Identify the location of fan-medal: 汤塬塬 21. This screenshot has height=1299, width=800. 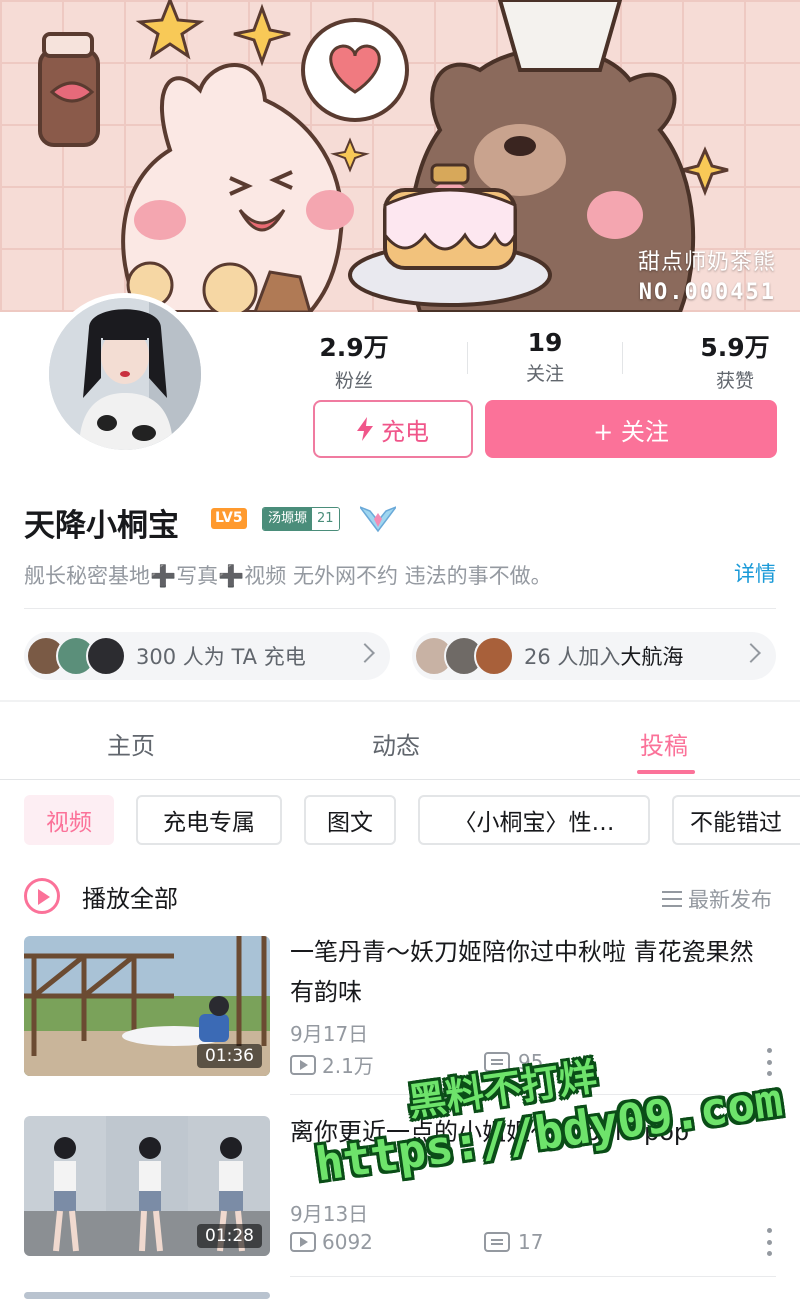
(301, 519).